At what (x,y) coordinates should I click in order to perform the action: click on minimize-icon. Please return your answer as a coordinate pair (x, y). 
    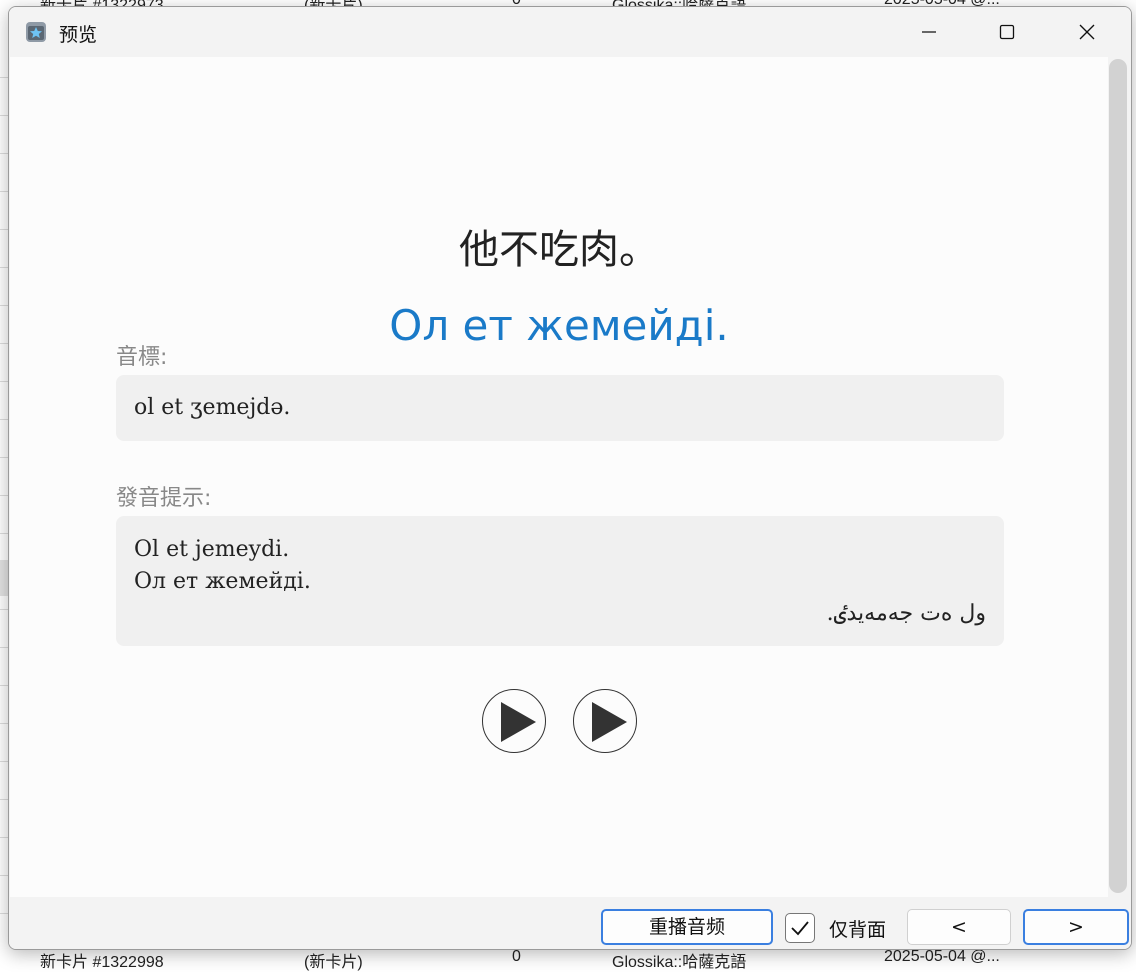
    Looking at the image, I should click on (929, 32).